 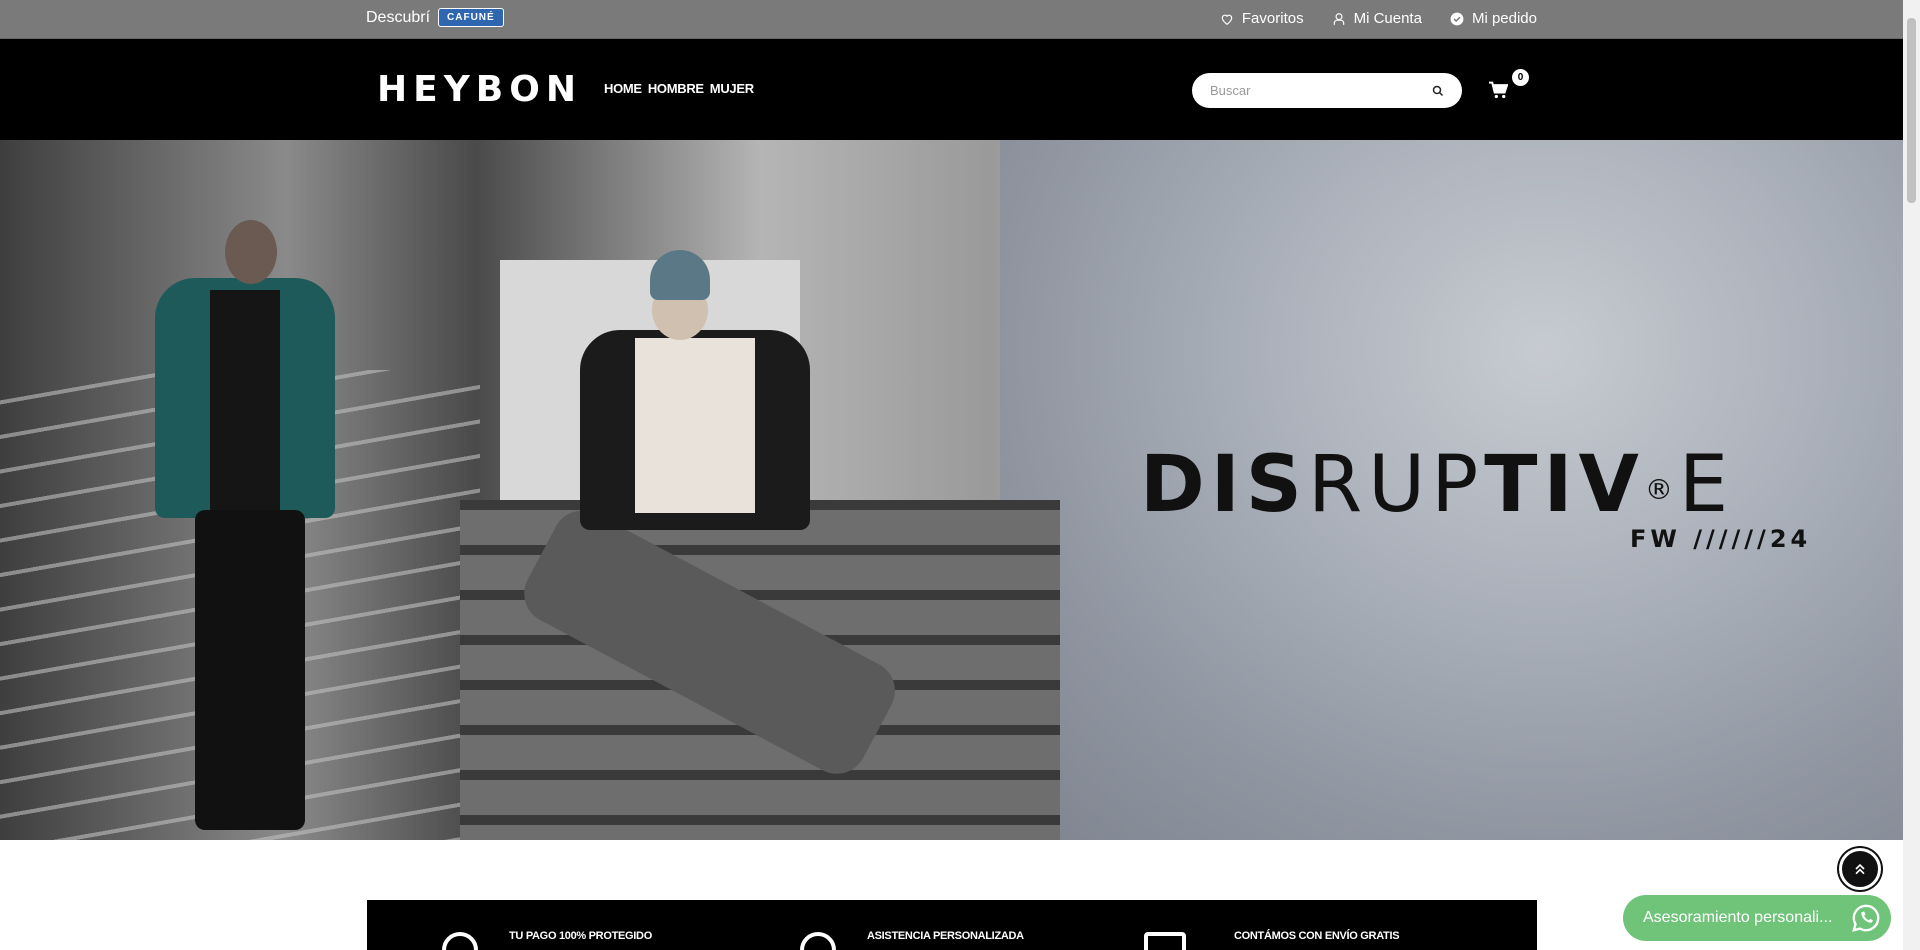 I want to click on hero-subtitle: FW //////24, so click(x=1721, y=539).